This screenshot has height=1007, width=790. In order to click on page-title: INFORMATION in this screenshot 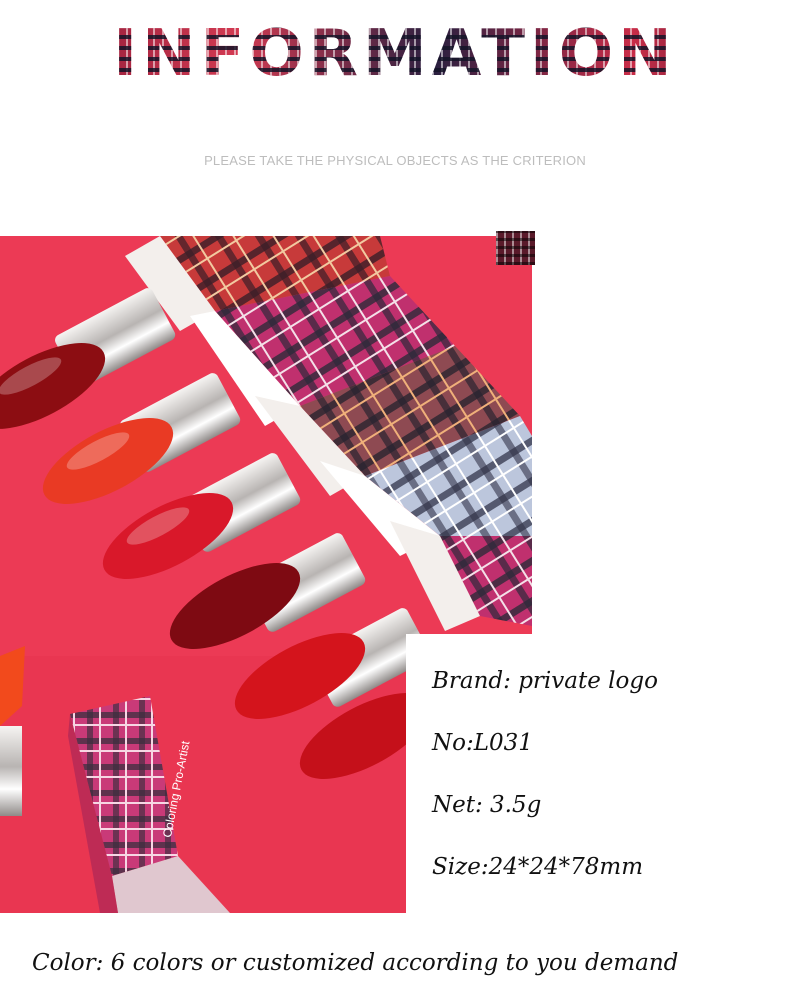, I will do `click(395, 54)`.